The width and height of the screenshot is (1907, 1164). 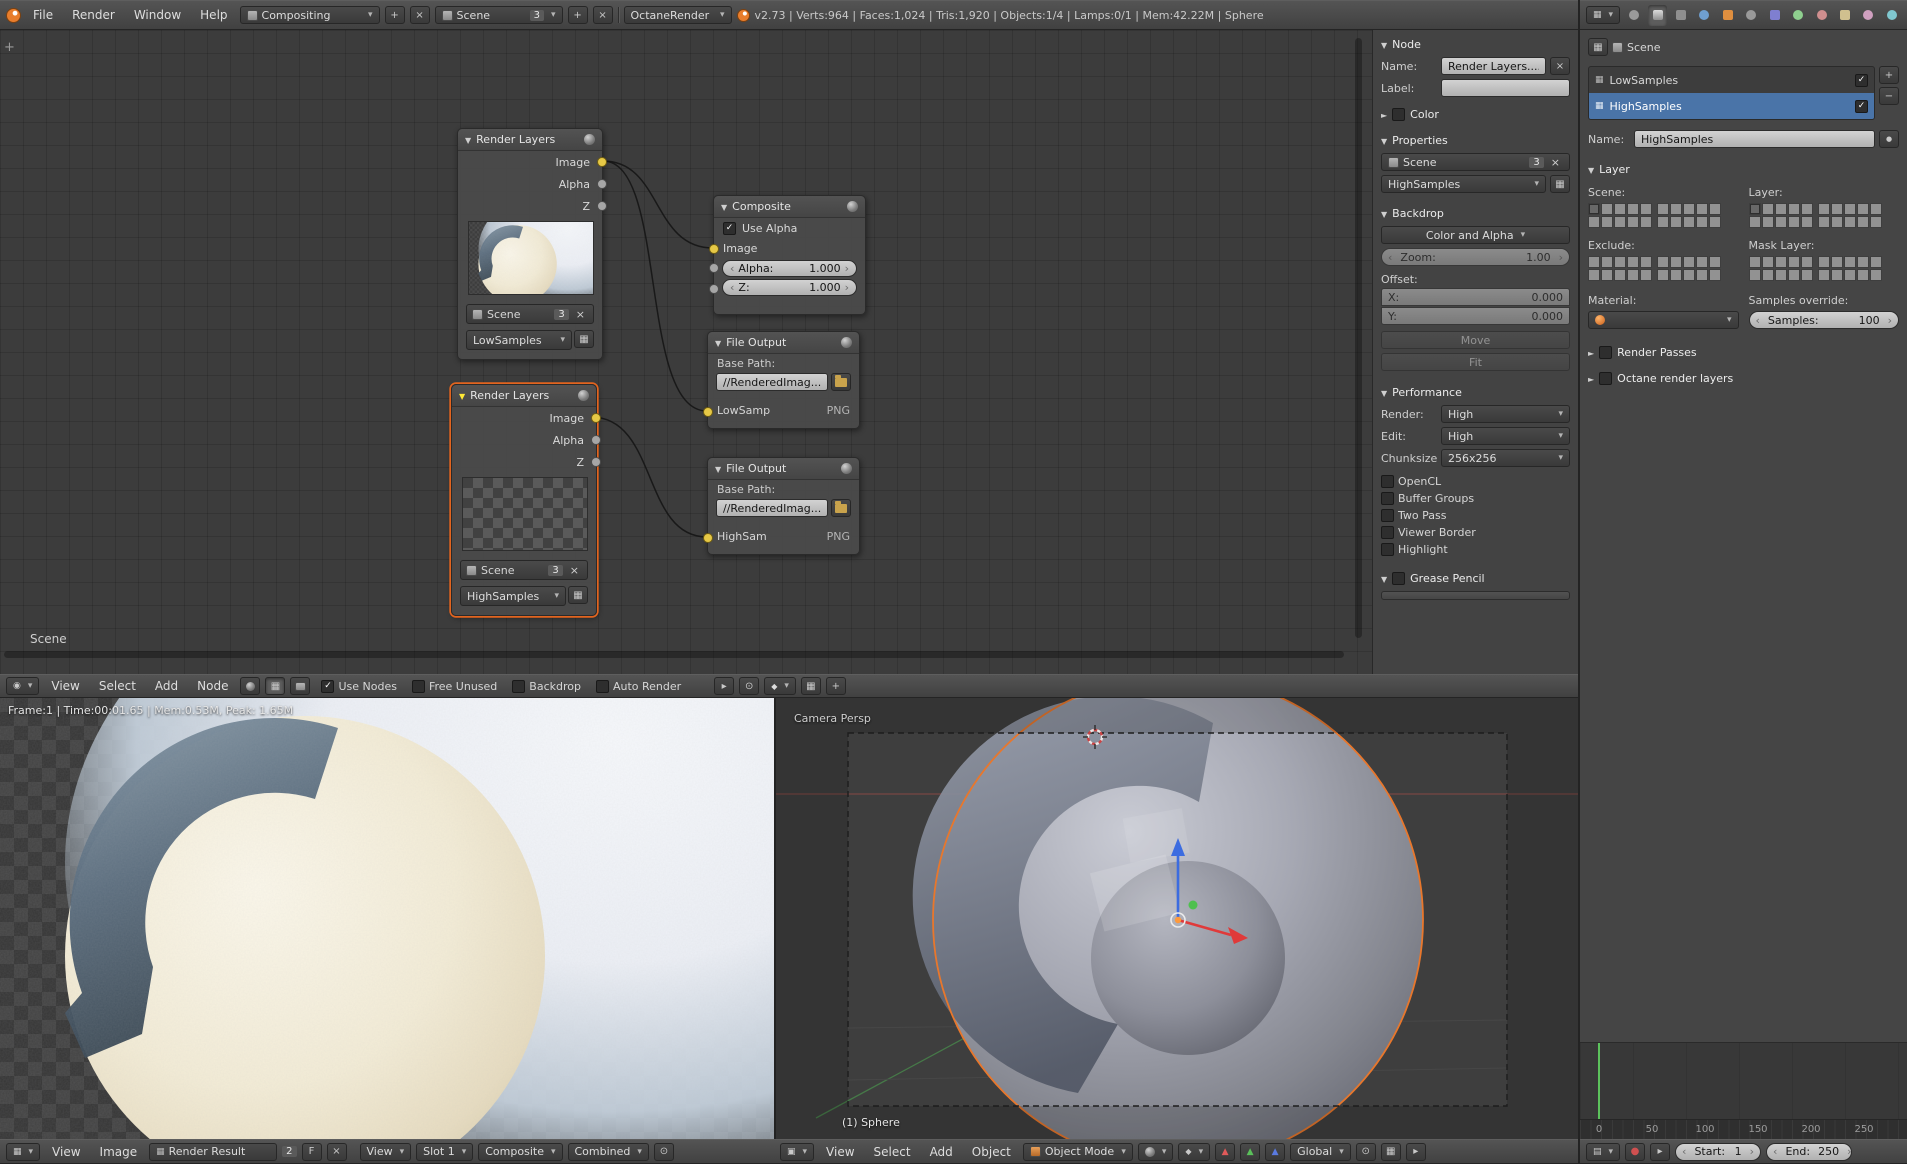 I want to click on scene-users-count: 3, so click(x=536, y=15).